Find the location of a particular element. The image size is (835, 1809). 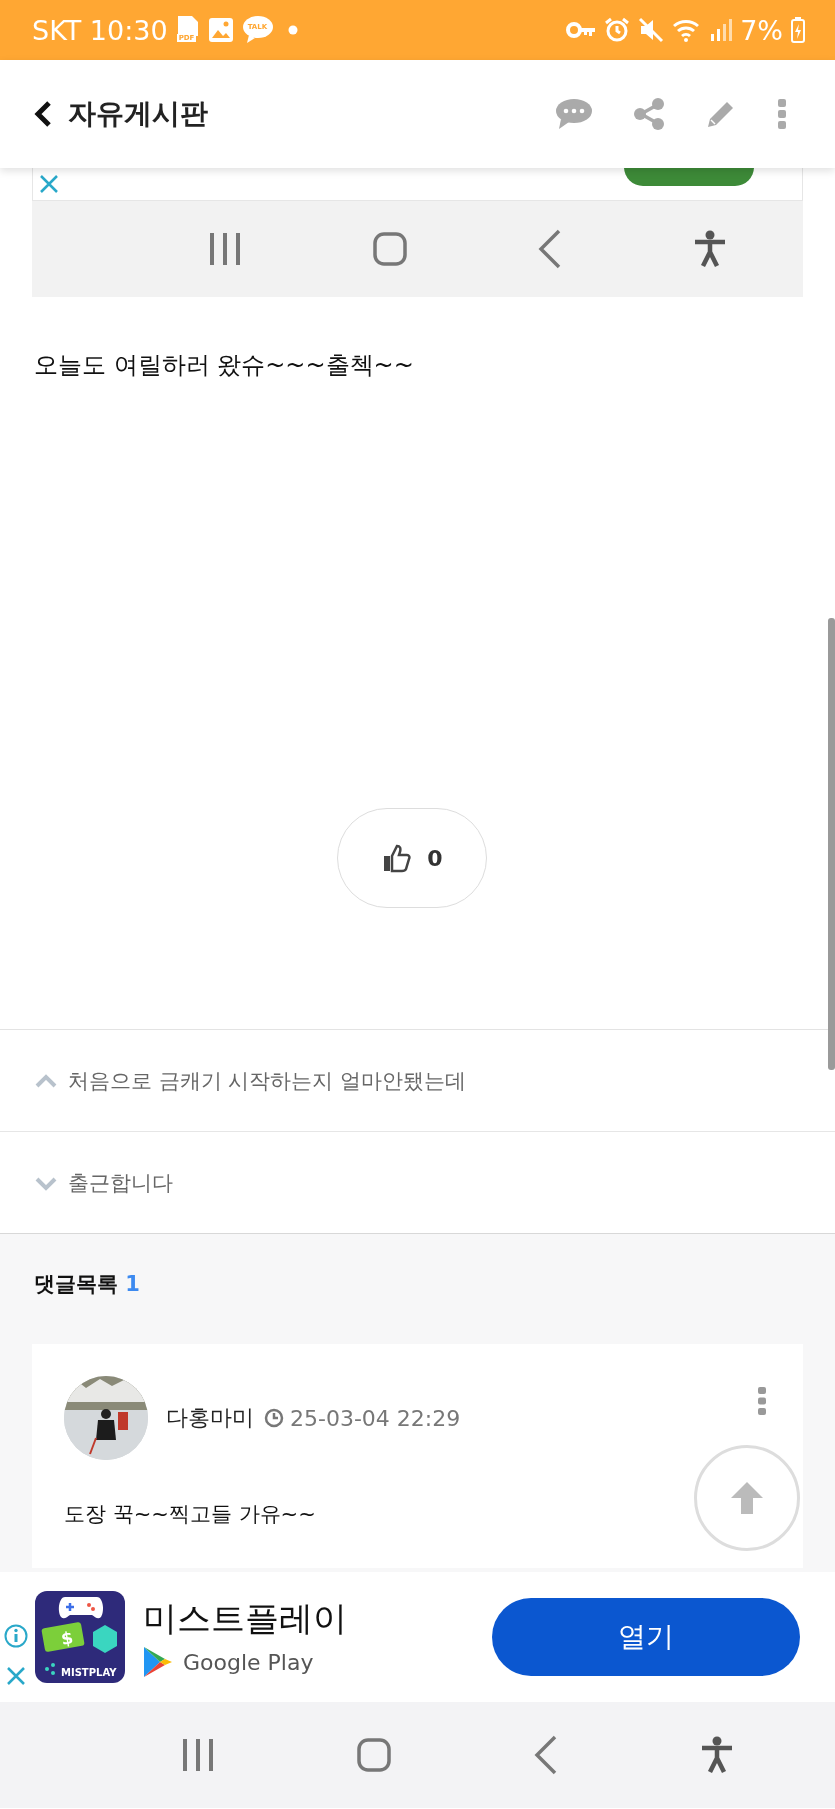

carrier-time: SKT 10:30 is located at coordinates (100, 30).